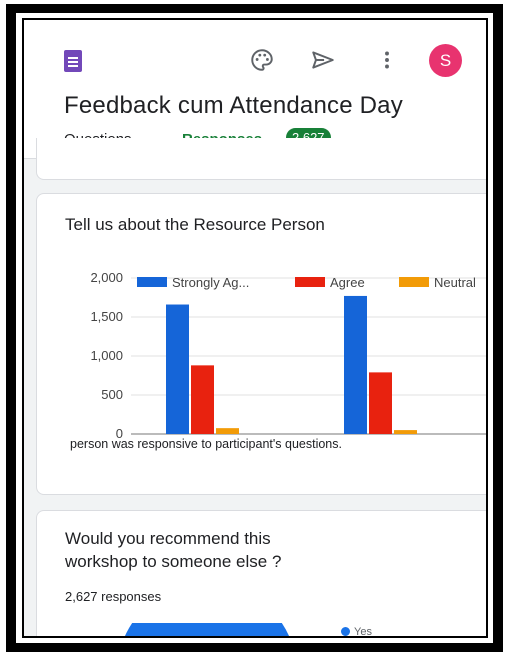  Describe the element at coordinates (387, 60) in the screenshot. I see `more-vert-icon` at that location.